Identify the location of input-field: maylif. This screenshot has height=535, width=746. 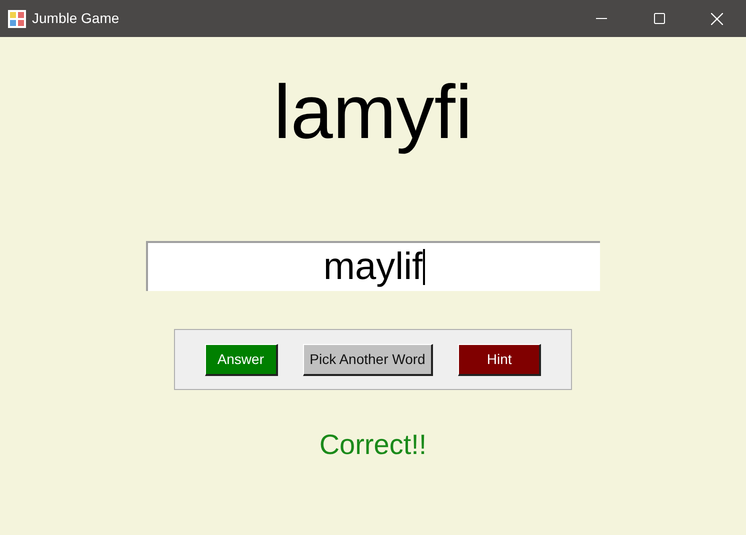
(373, 266).